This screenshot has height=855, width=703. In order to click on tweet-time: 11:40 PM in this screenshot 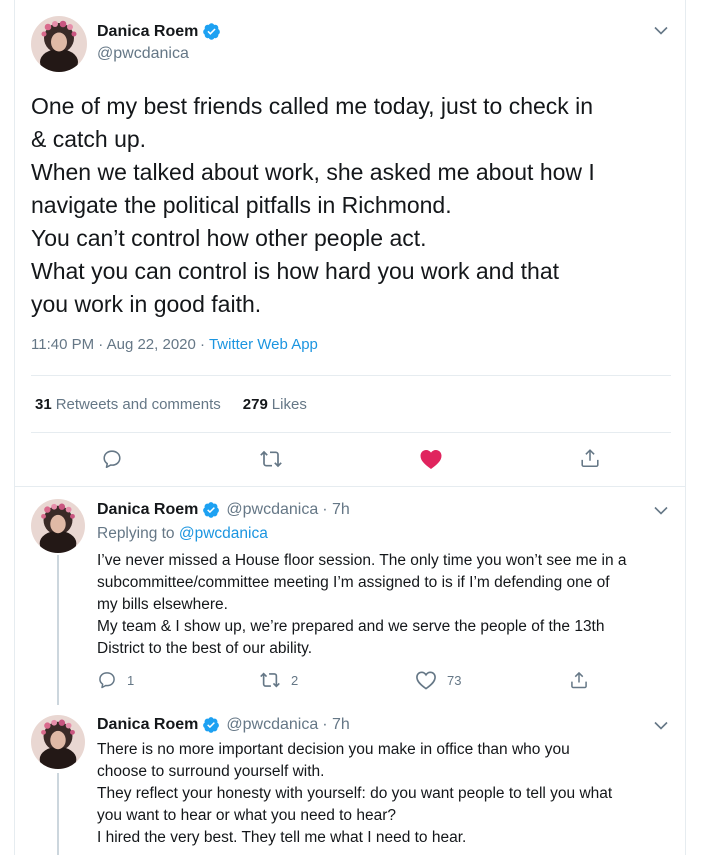, I will do `click(62, 344)`.